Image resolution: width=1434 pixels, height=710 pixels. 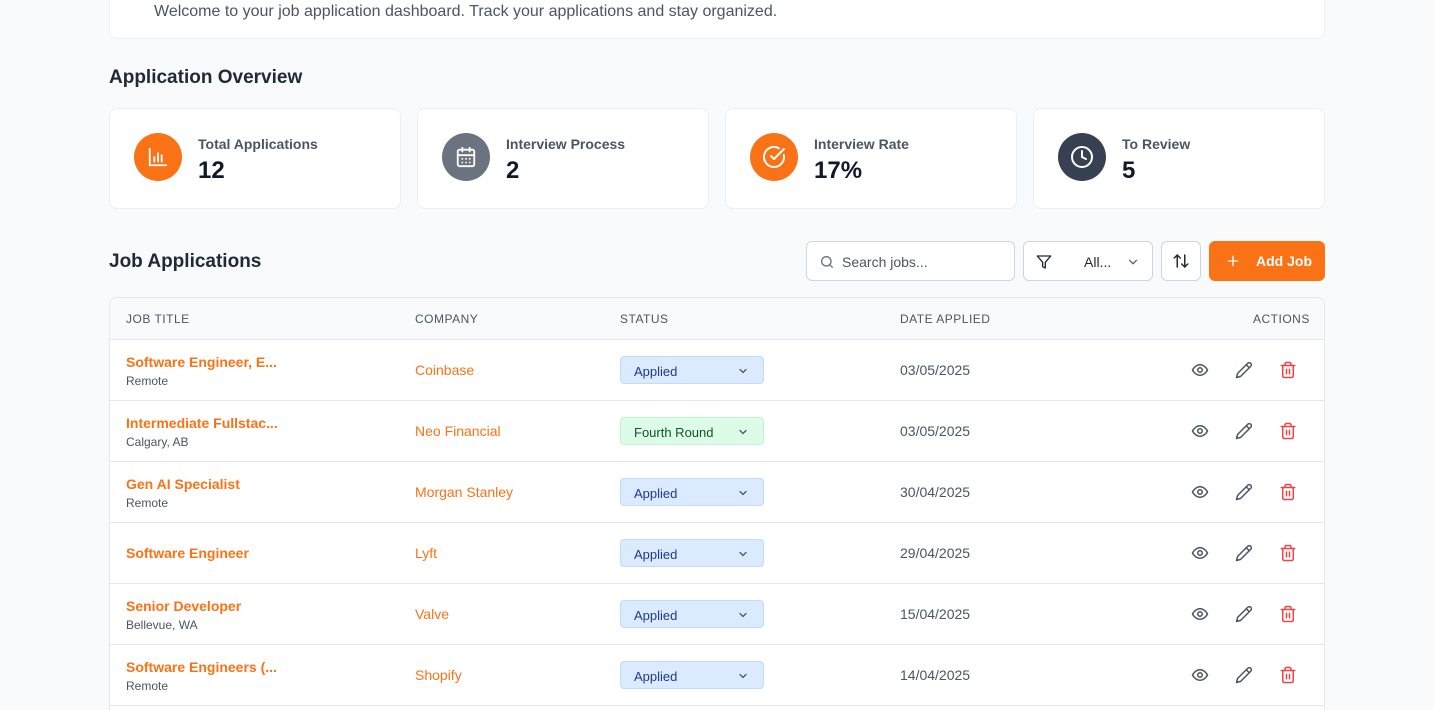 I want to click on company-name: Neo Financial, so click(x=458, y=431).